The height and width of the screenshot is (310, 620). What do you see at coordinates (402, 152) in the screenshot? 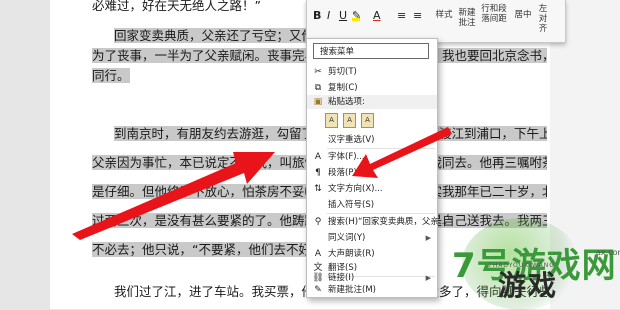
I see `red-arrow-right-icon` at bounding box center [402, 152].